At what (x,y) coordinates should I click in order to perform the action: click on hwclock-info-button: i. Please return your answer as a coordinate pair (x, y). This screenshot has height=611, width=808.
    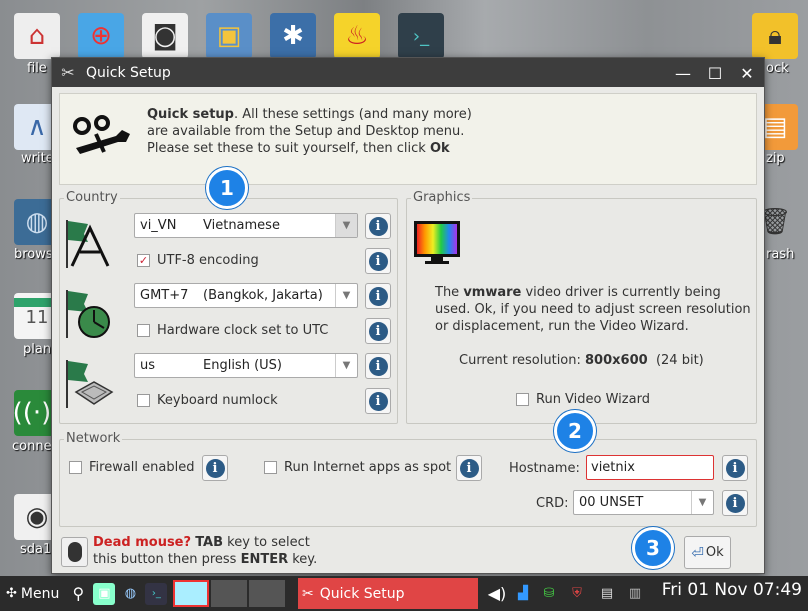
    Looking at the image, I should click on (378, 331).